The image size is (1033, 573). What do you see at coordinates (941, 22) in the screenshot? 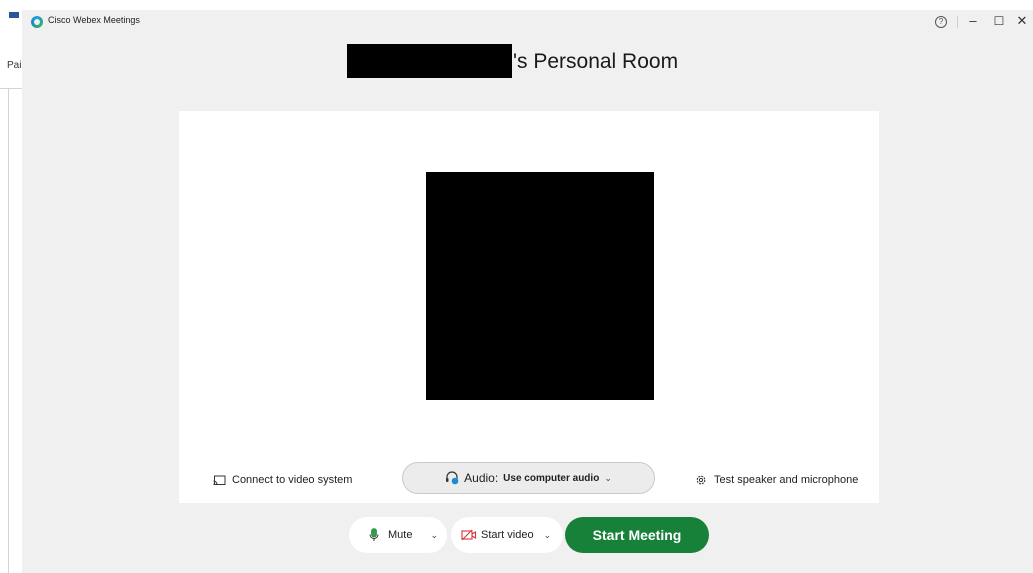
I see `help-icon: ?` at bounding box center [941, 22].